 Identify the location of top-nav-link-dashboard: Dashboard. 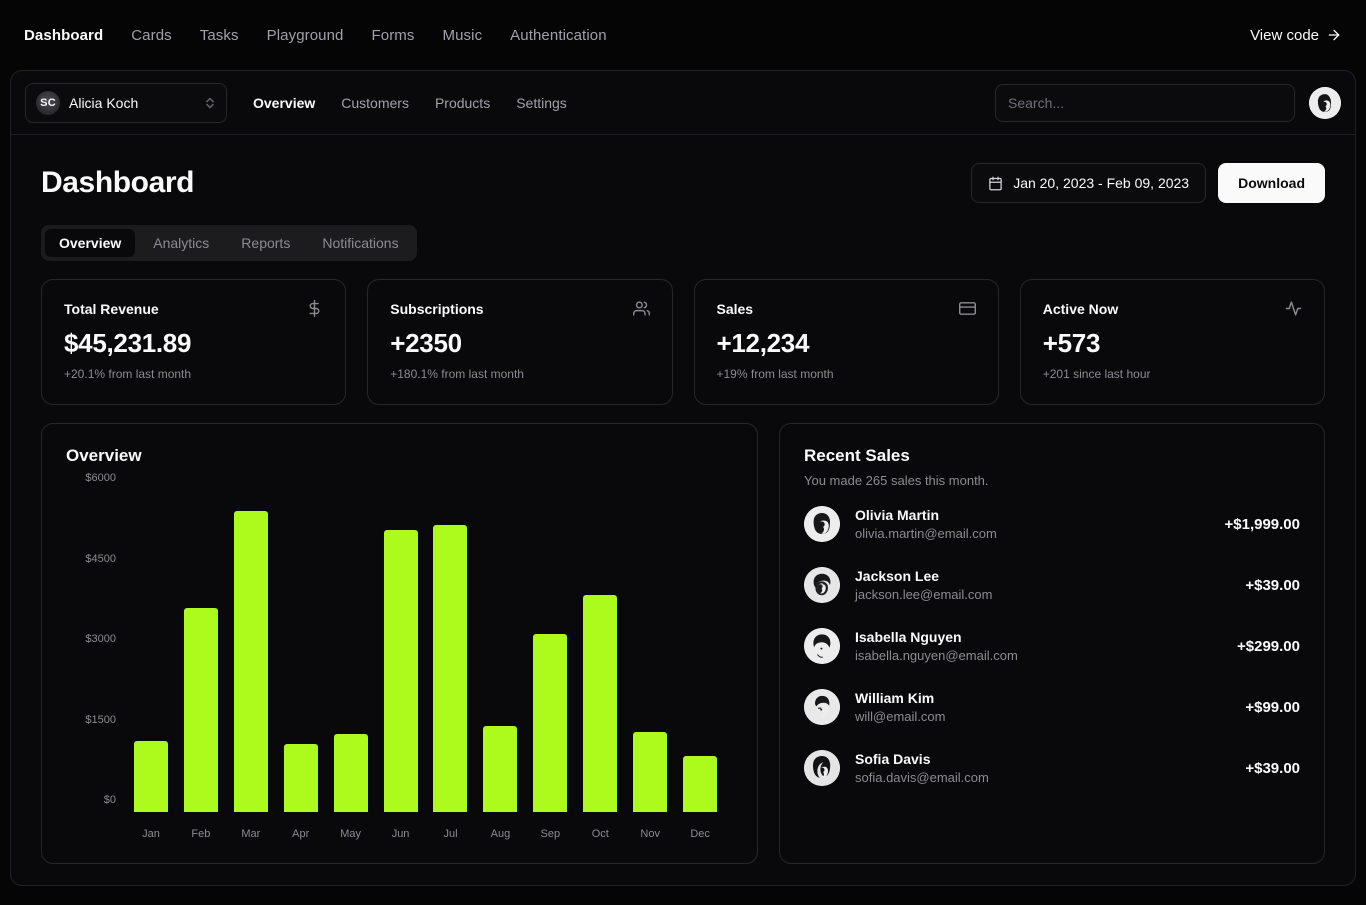
(63, 35).